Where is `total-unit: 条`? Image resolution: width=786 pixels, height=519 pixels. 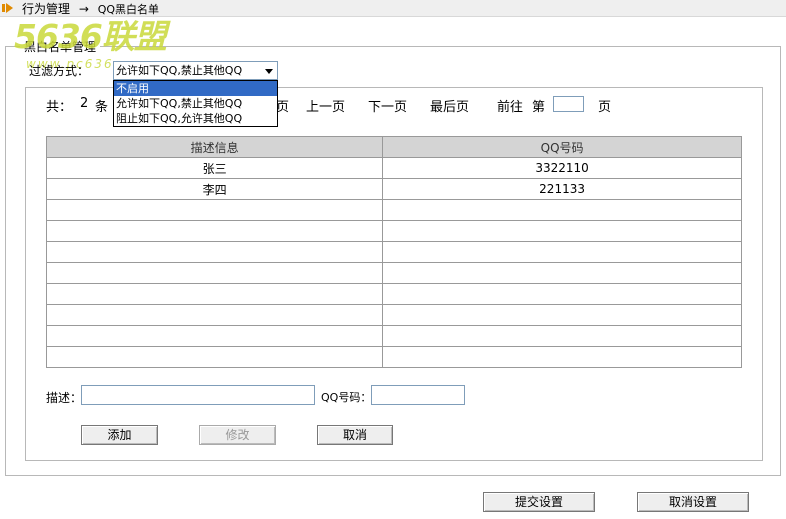 total-unit: 条 is located at coordinates (102, 107).